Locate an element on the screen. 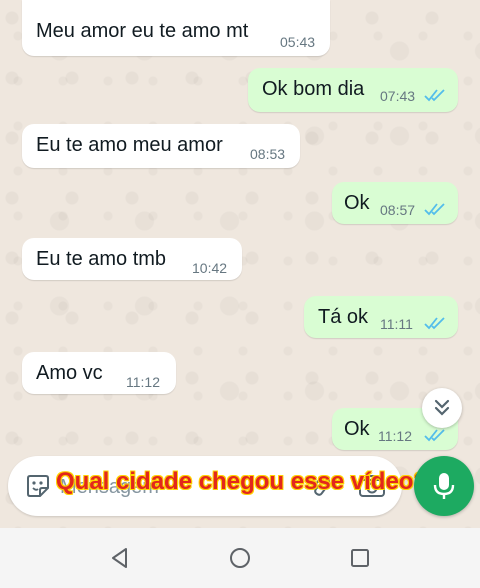 The image size is (480, 588). message-text: Tá ok is located at coordinates (343, 317).